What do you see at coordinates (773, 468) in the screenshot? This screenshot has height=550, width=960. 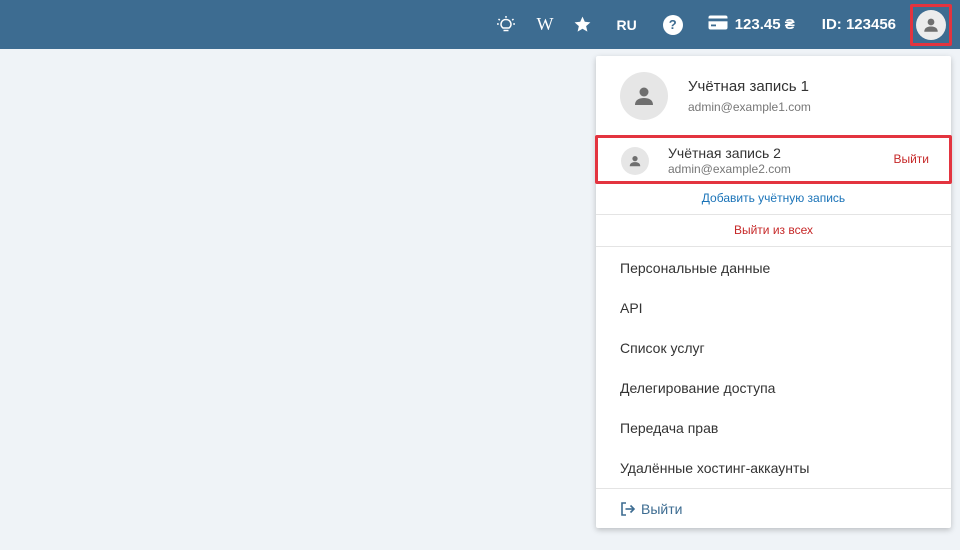 I see `menu-item-deleted-hosting-accounts: Удалённые хостинг-аккаунты` at bounding box center [773, 468].